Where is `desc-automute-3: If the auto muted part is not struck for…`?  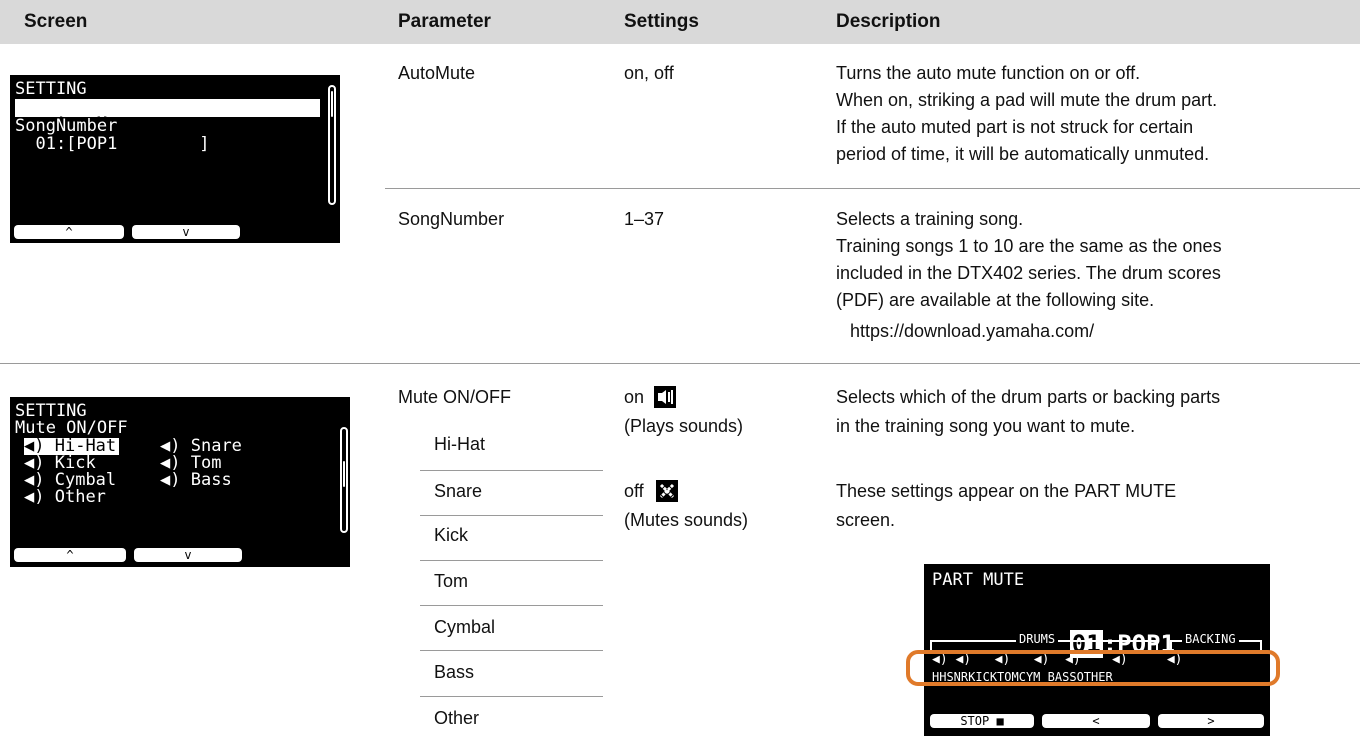 desc-automute-3: If the auto muted part is not struck for… is located at coordinates (1015, 127).